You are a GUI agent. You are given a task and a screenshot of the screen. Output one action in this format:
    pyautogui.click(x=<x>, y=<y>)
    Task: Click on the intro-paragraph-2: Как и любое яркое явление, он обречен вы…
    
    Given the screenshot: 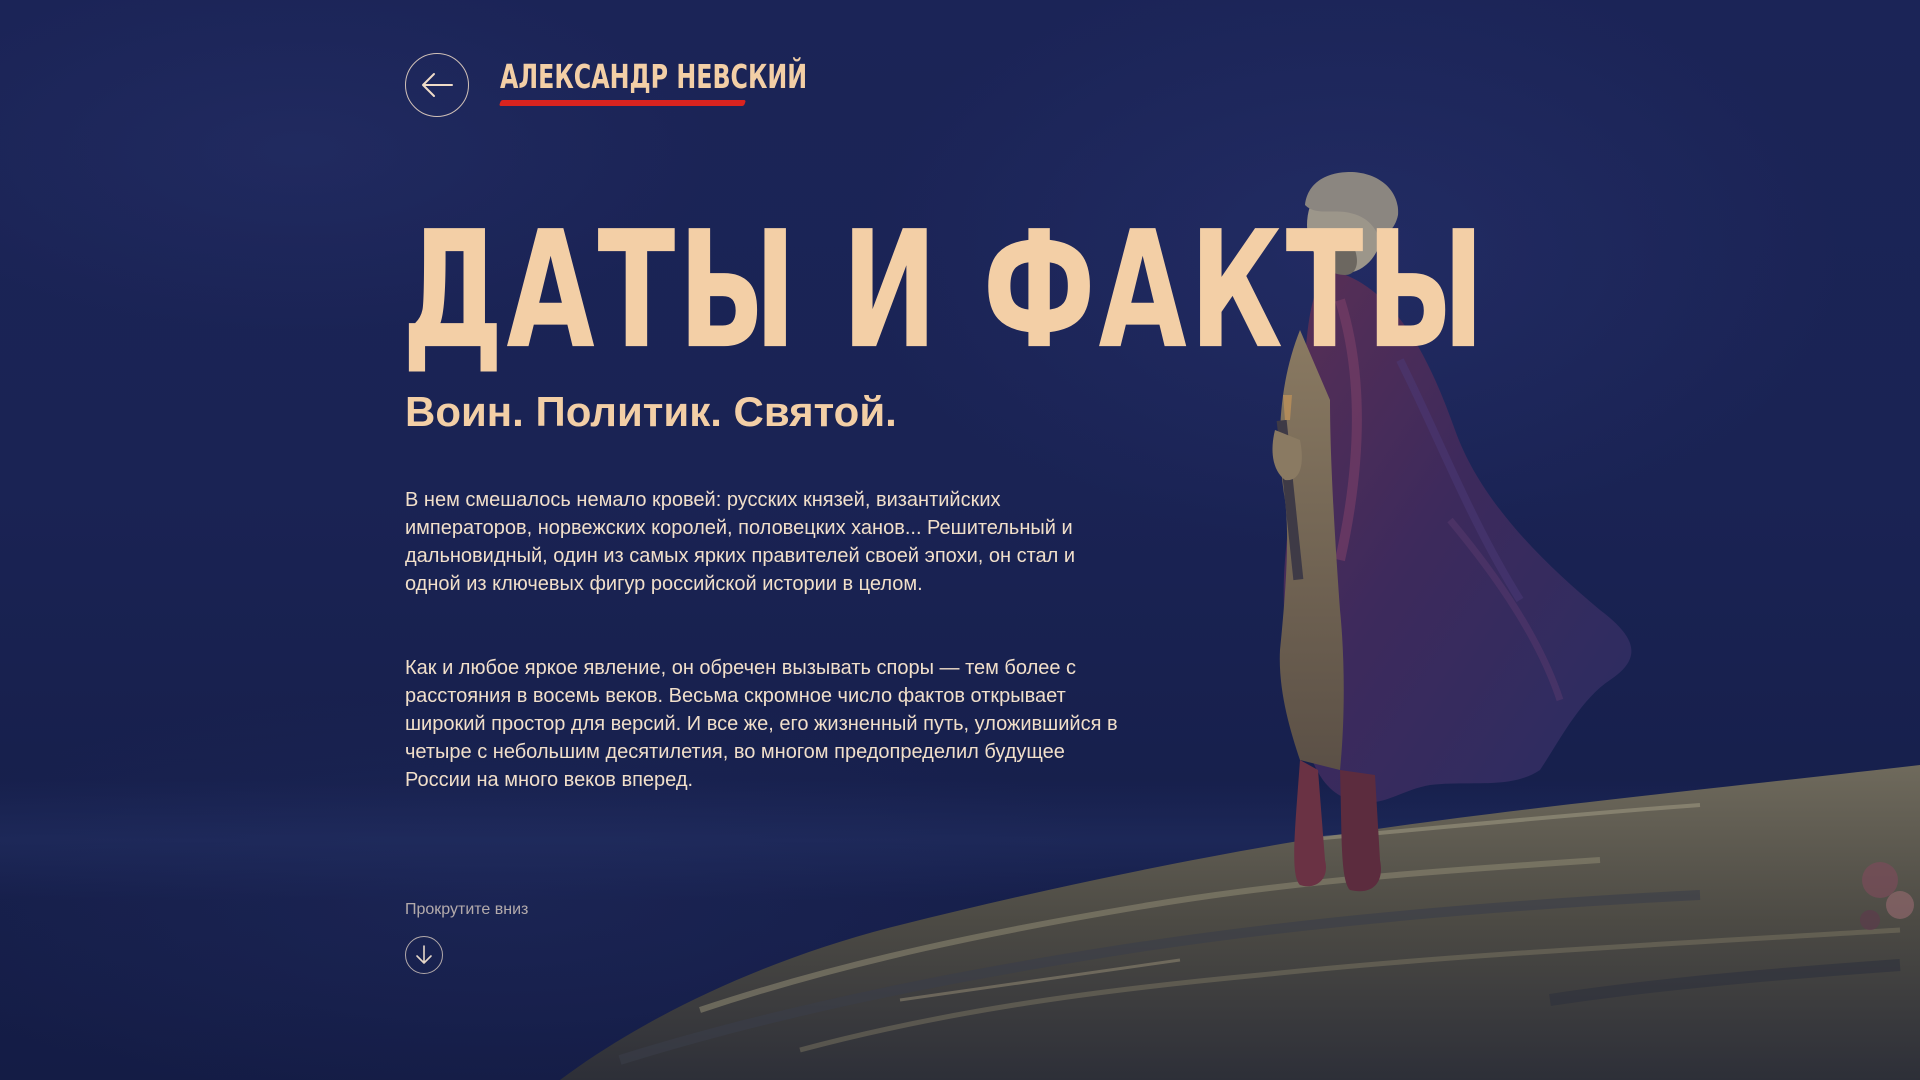 What is the action you would take?
    pyautogui.click(x=761, y=724)
    